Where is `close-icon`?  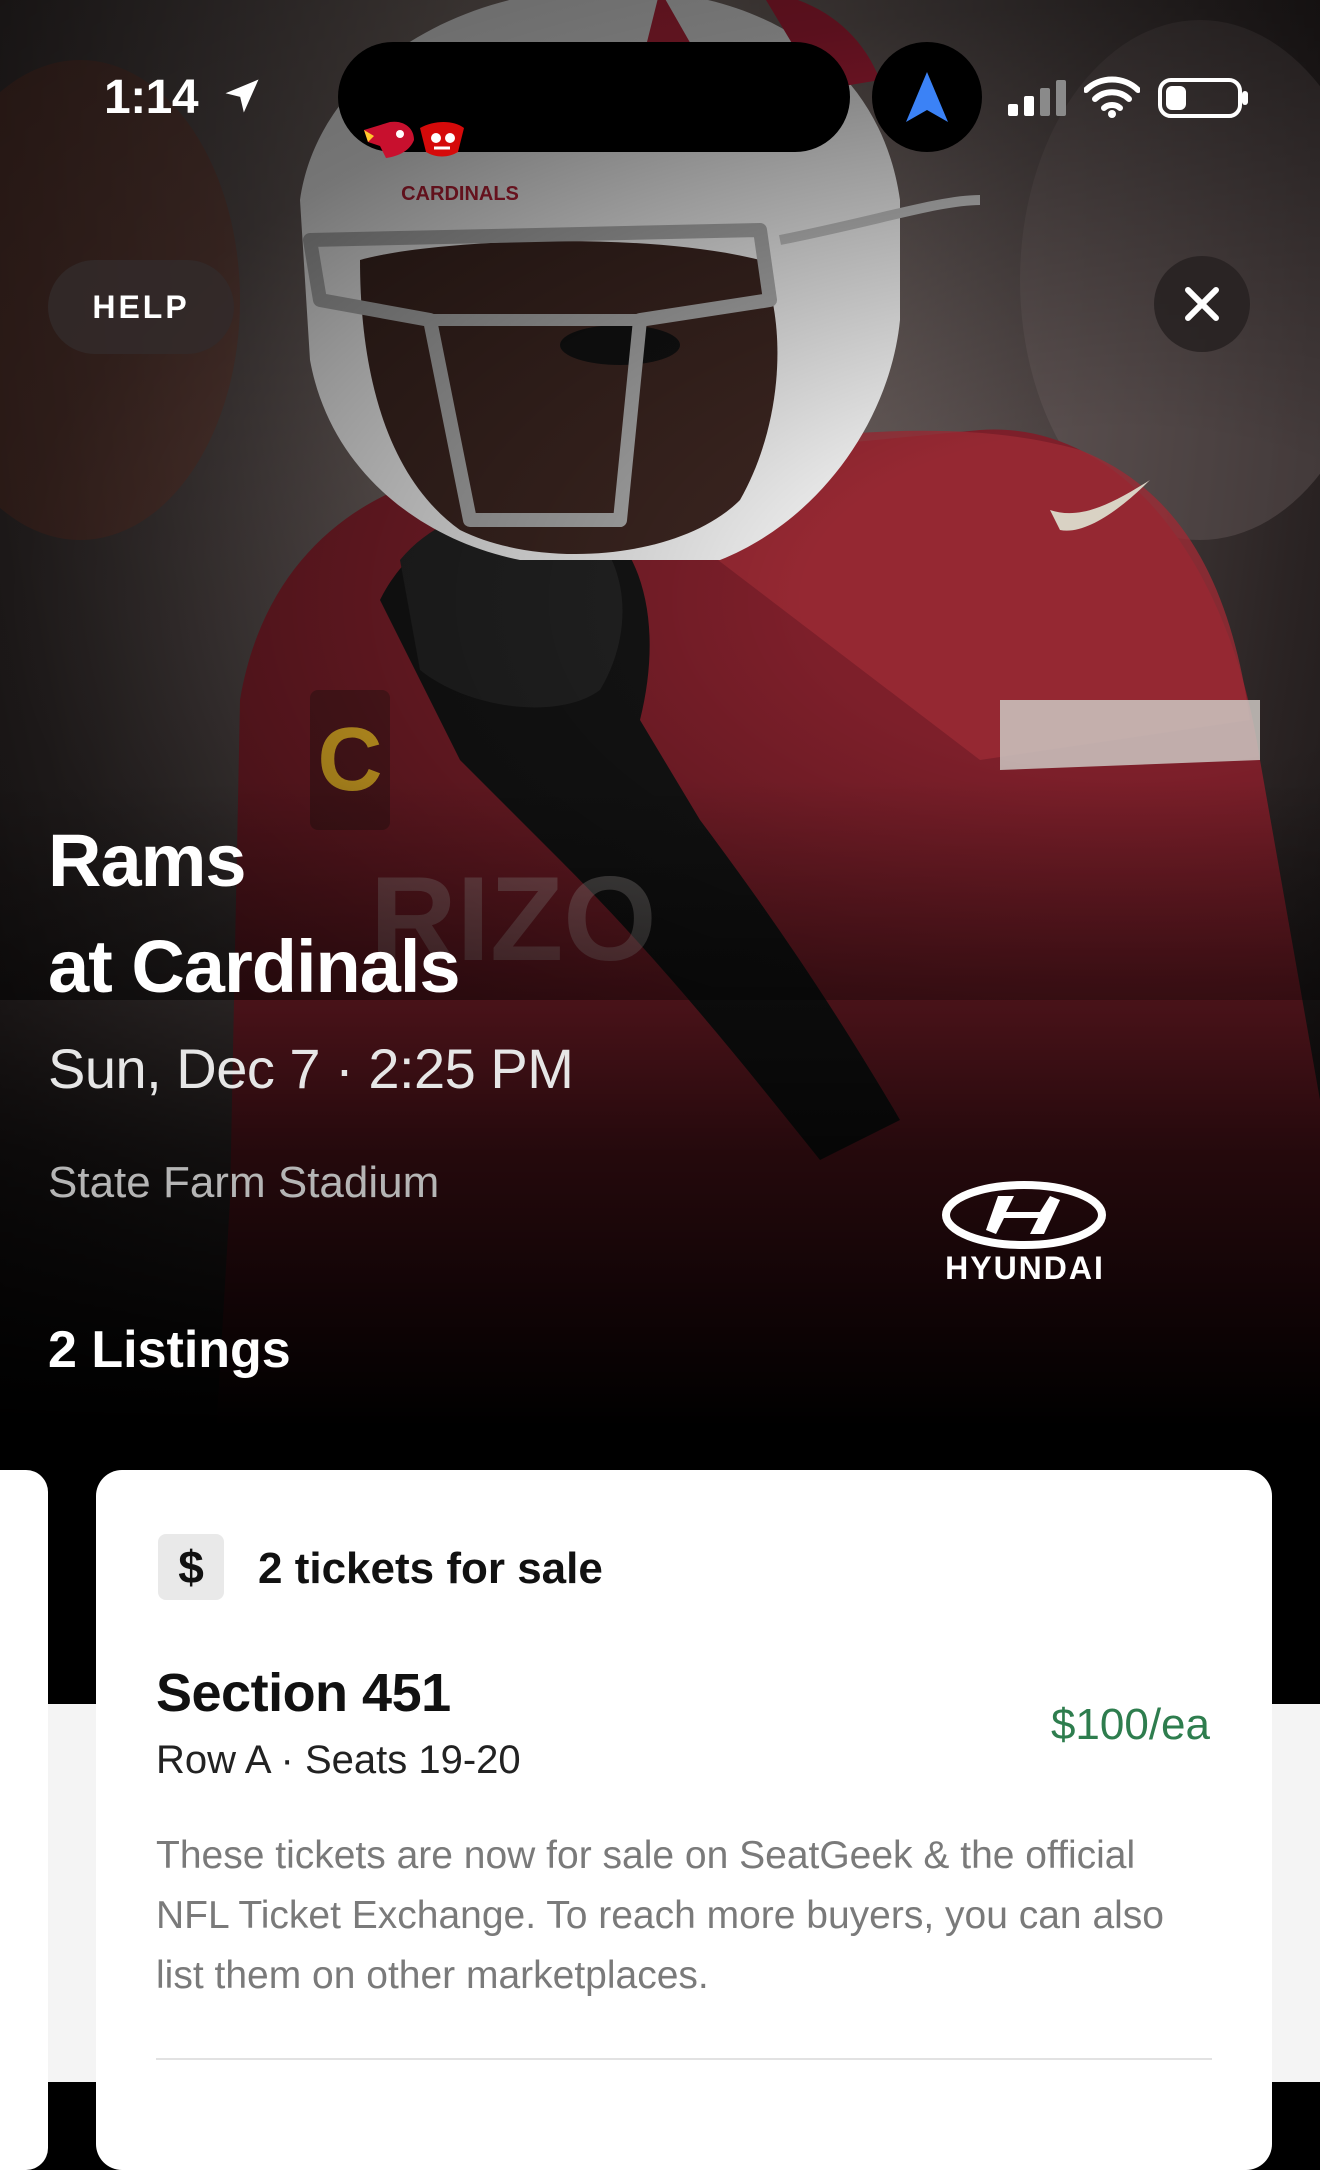
close-icon is located at coordinates (1202, 304).